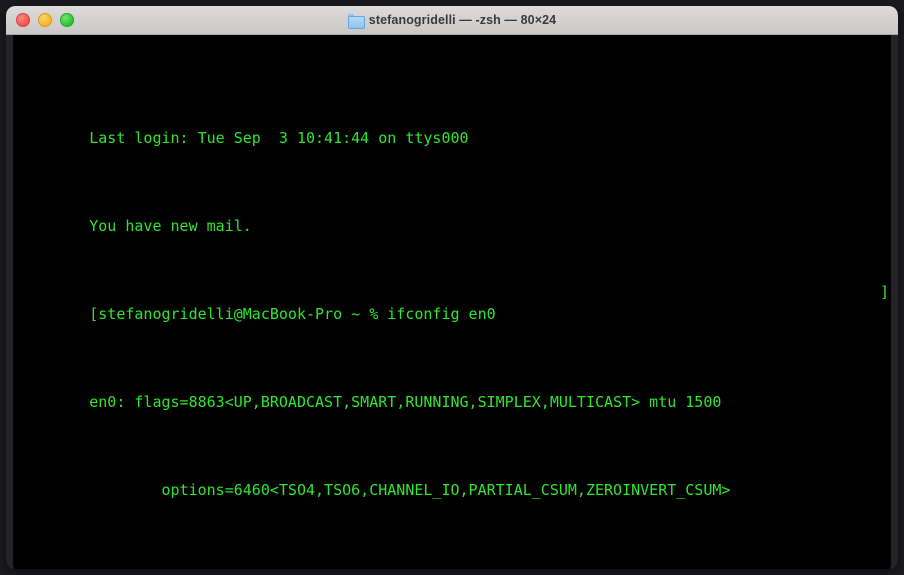 The height and width of the screenshot is (575, 904). Describe the element at coordinates (462, 20) in the screenshot. I see `window-title: stefanogridelli — -zsh — 80×24` at that location.